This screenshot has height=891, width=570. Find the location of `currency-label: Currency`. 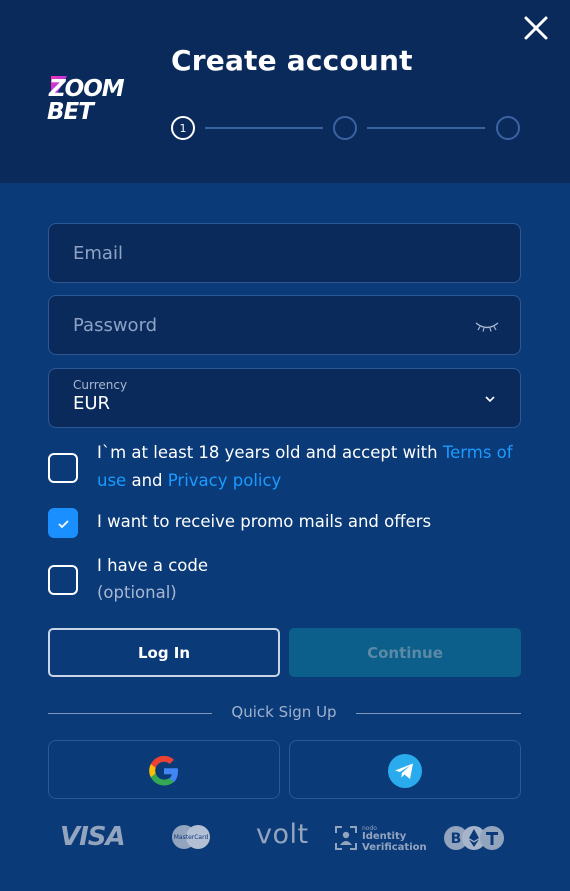

currency-label: Currency is located at coordinates (100, 385).